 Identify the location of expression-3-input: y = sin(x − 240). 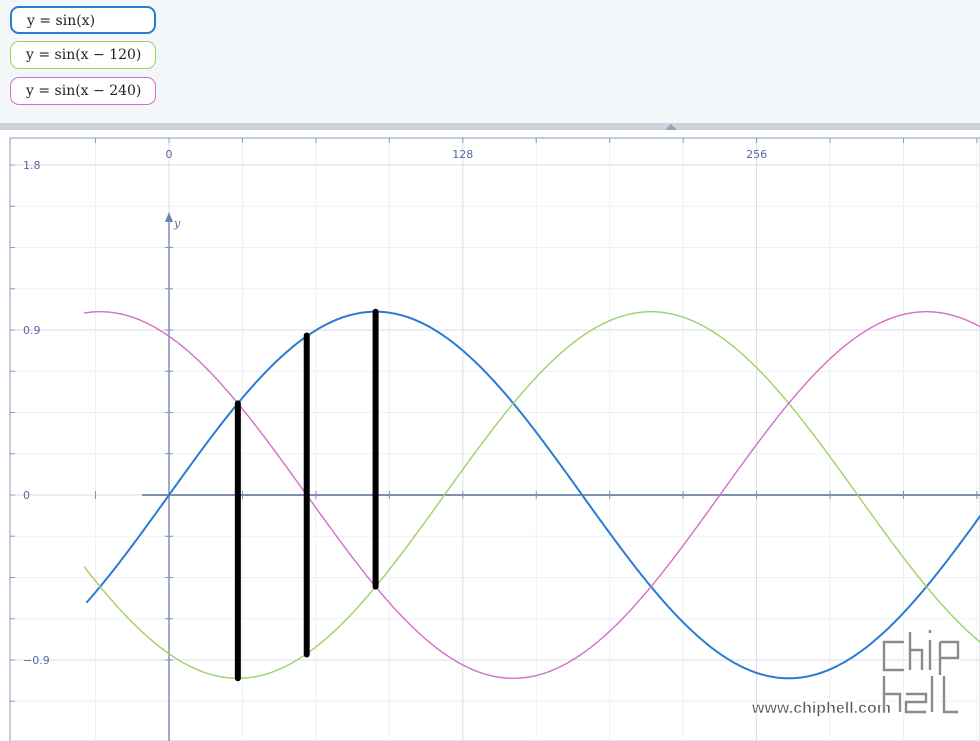
(83, 91).